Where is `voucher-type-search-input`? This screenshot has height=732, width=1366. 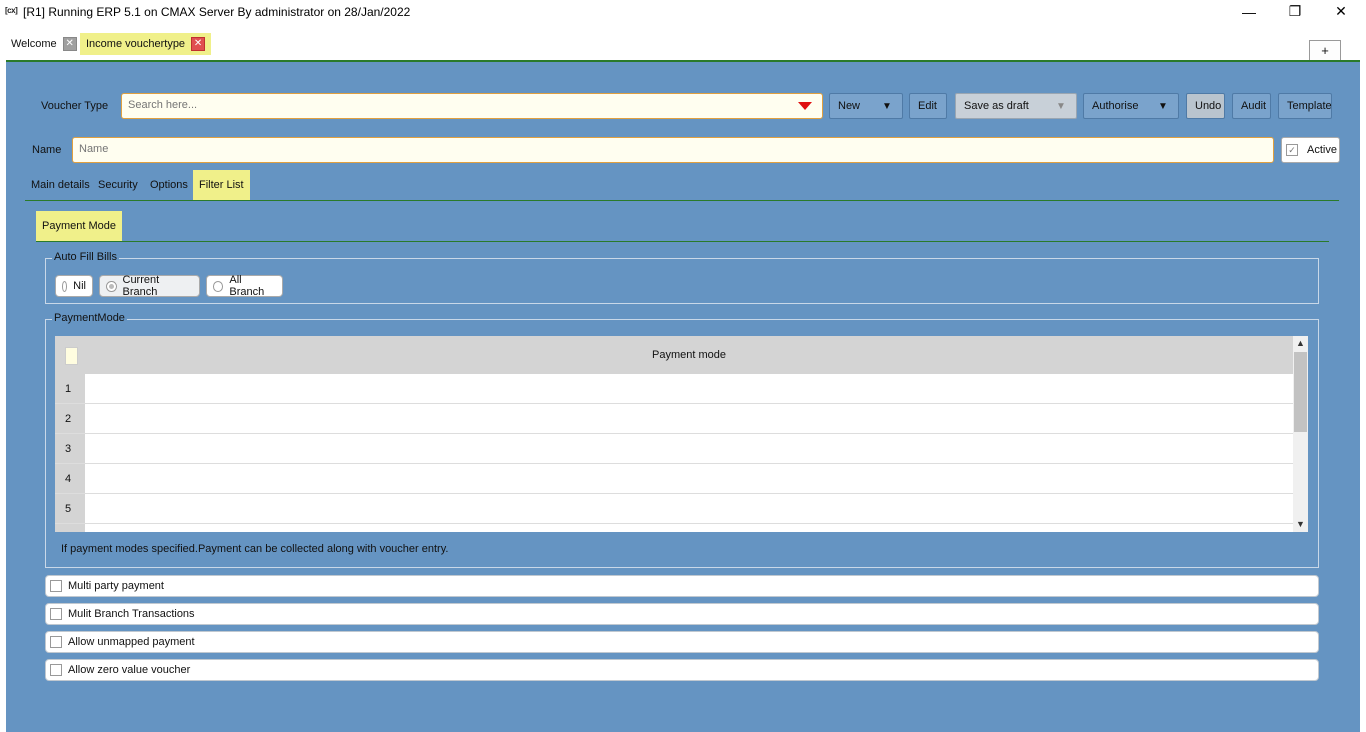
voucher-type-search-input is located at coordinates (453, 105).